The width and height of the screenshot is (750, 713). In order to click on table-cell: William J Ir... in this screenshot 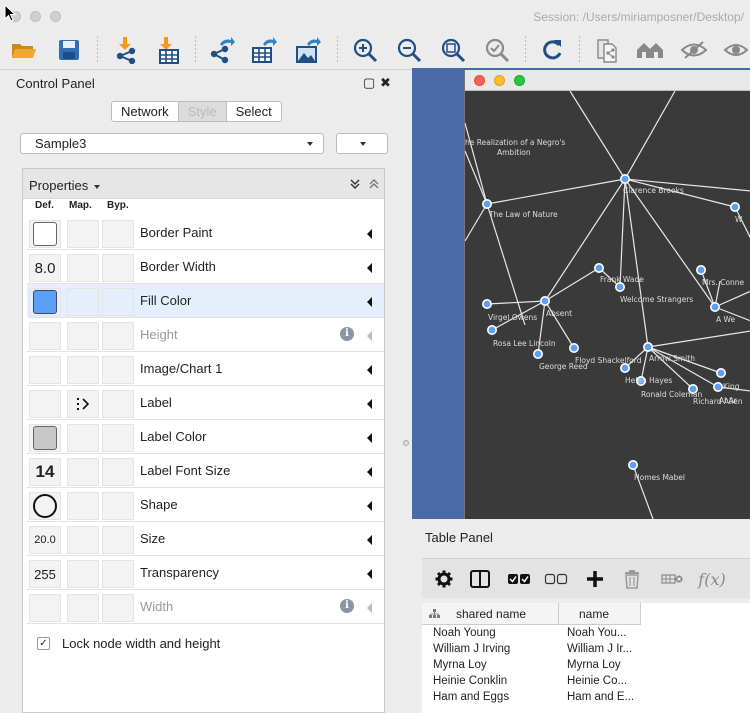, I will do `click(603, 649)`.